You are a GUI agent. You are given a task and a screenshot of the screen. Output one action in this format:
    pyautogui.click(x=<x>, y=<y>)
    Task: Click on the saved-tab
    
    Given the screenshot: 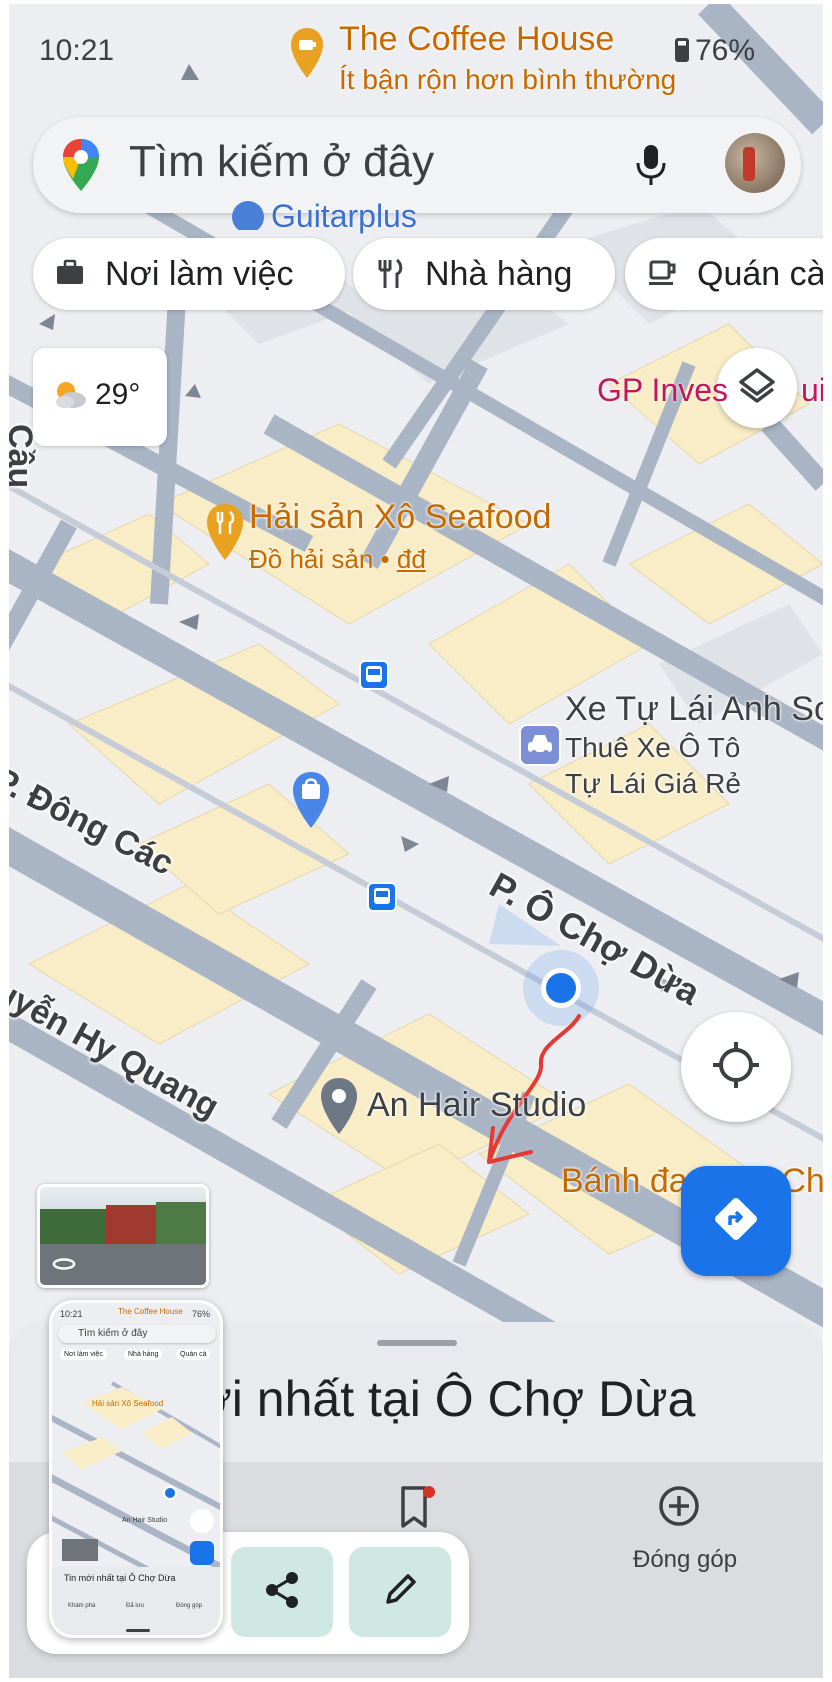 What is the action you would take?
    pyautogui.click(x=417, y=1510)
    